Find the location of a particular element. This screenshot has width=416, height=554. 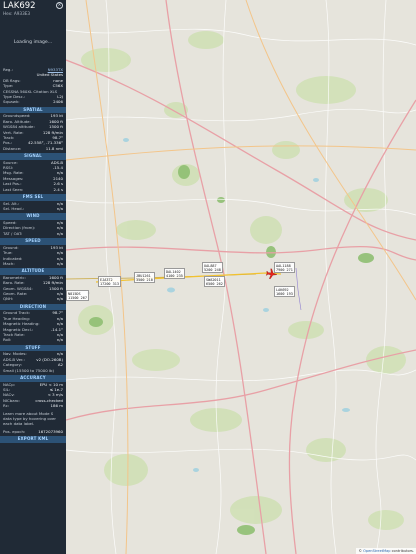

info-row: Squawk: 2406 is located at coordinates (33, 102).